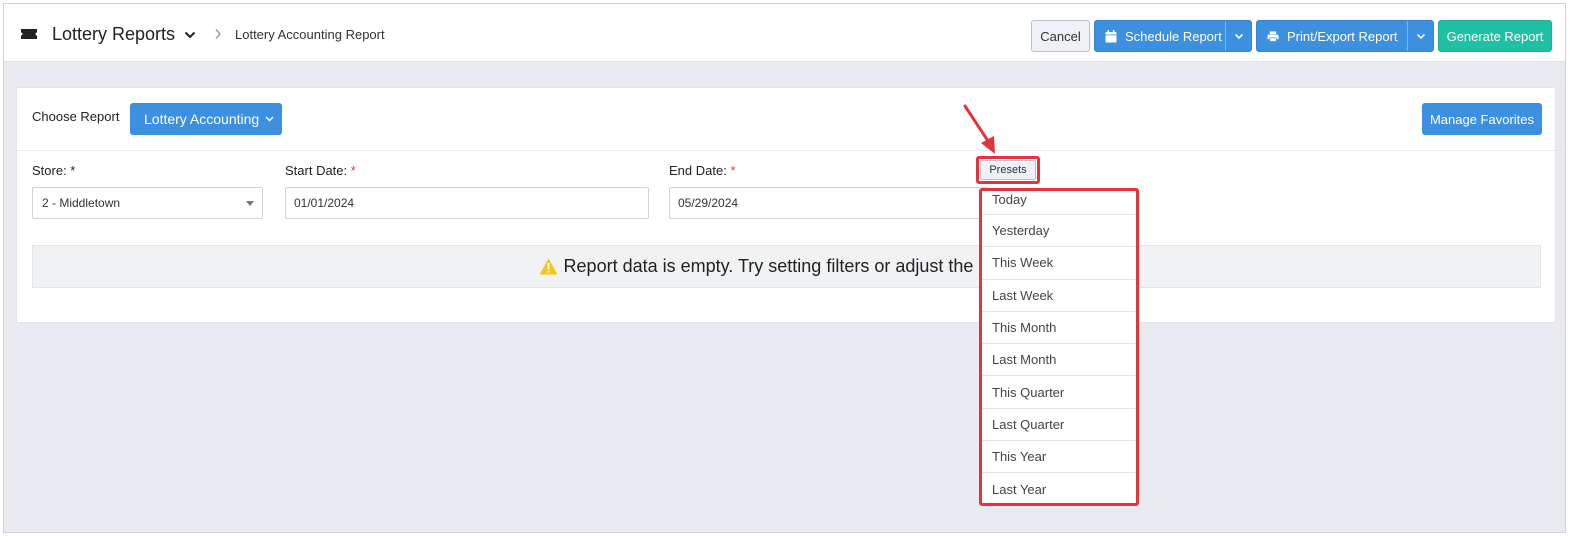 The height and width of the screenshot is (542, 1587). Describe the element at coordinates (54, 170) in the screenshot. I see `store-label: Store: *` at that location.